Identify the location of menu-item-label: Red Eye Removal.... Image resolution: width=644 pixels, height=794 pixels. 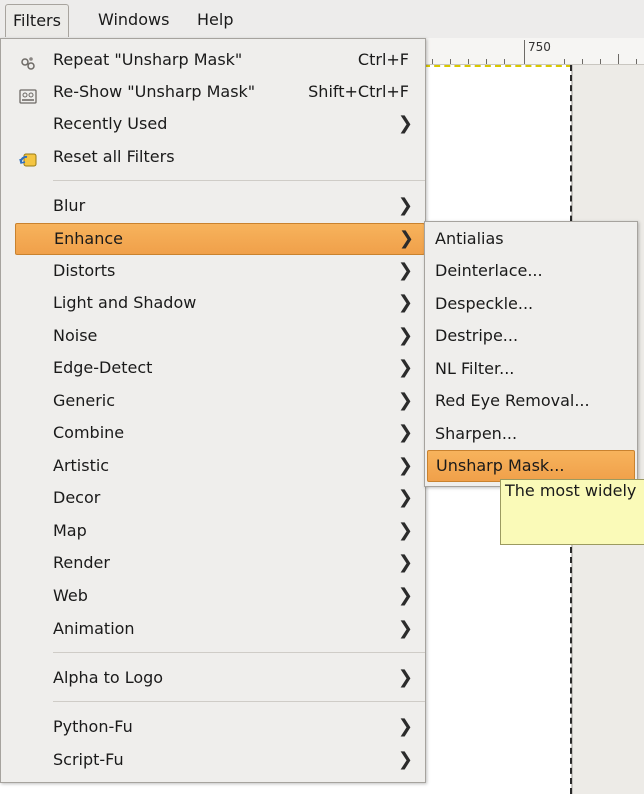
(512, 400).